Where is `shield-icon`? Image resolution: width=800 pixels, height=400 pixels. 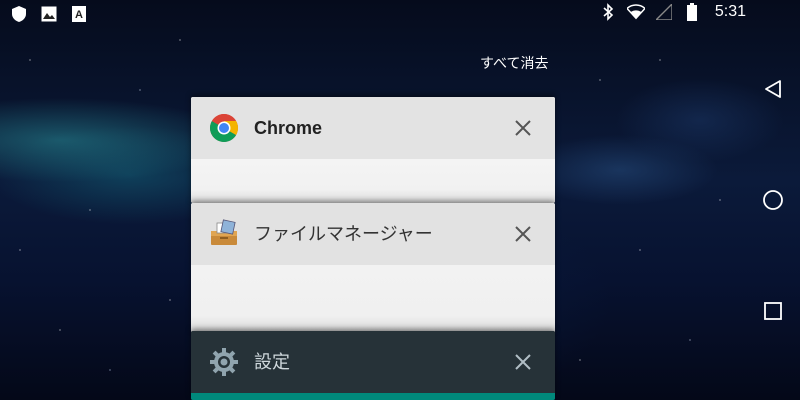 shield-icon is located at coordinates (19, 14).